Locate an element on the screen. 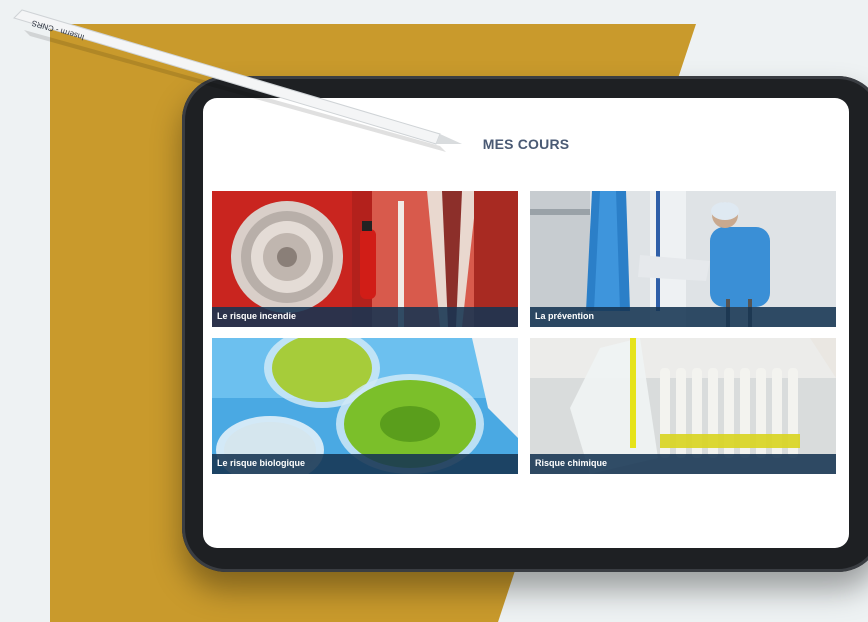 Image resolution: width=868 pixels, height=622 pixels. course-card-prevention: La prévention is located at coordinates (683, 259).